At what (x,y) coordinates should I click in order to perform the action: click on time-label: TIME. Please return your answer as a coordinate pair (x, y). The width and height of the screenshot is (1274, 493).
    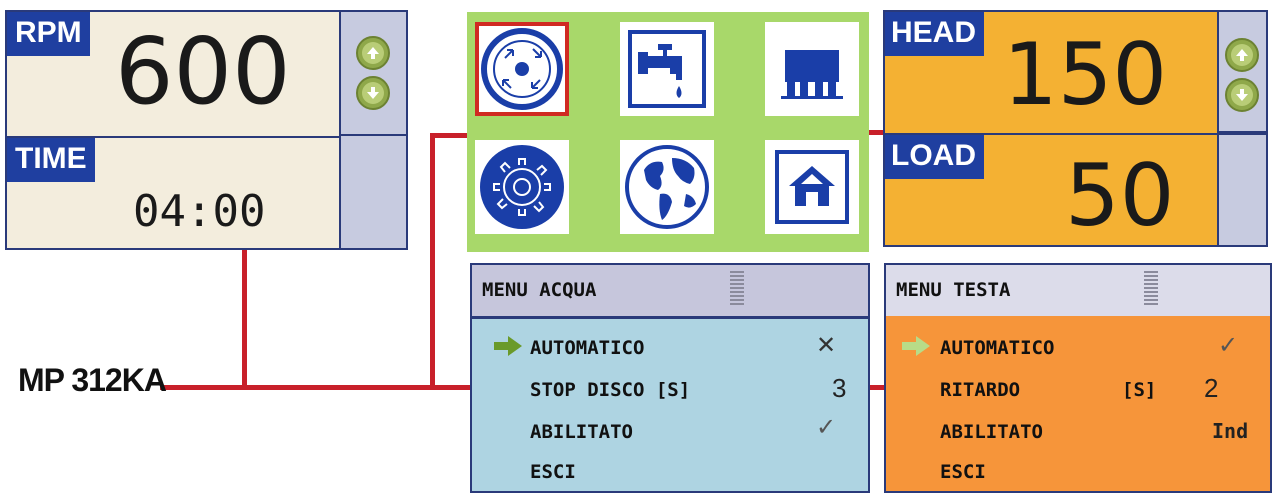
    Looking at the image, I should click on (51, 160).